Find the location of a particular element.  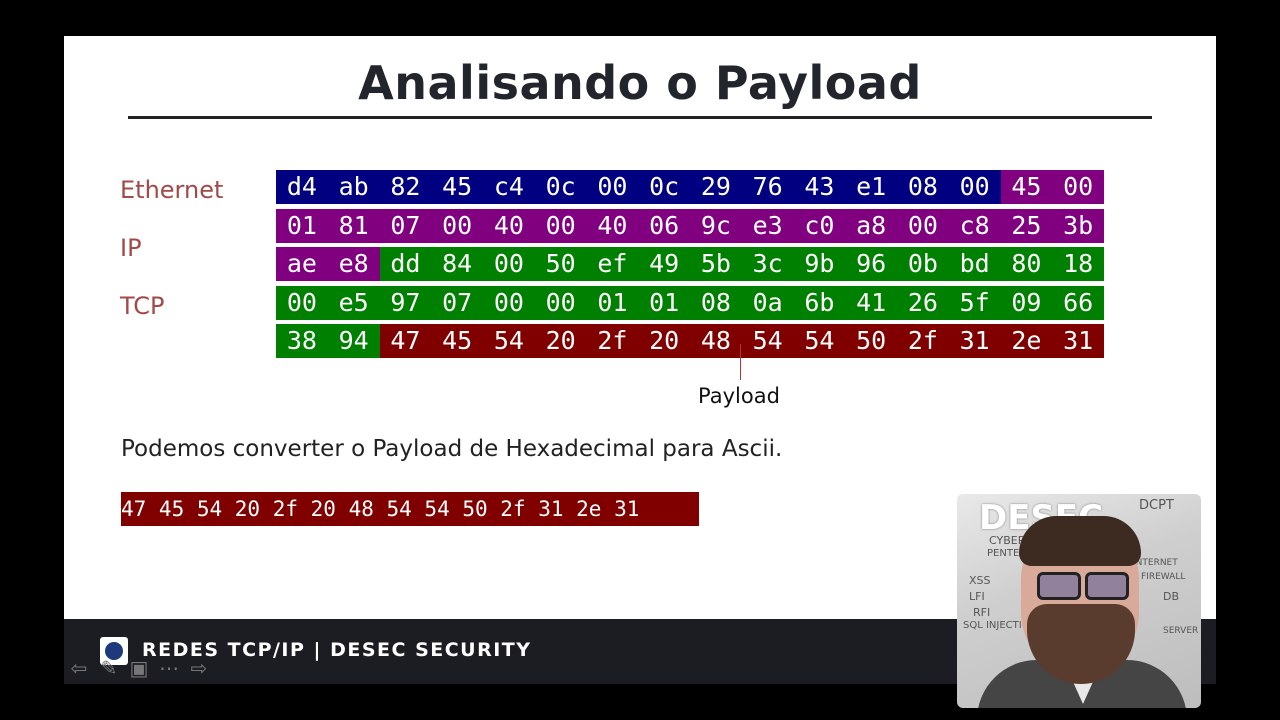

hex-row: 01 81 07 00 40 00 40 06 9c e3 c0 a8 00 c8 25 3b is located at coordinates (690, 225).